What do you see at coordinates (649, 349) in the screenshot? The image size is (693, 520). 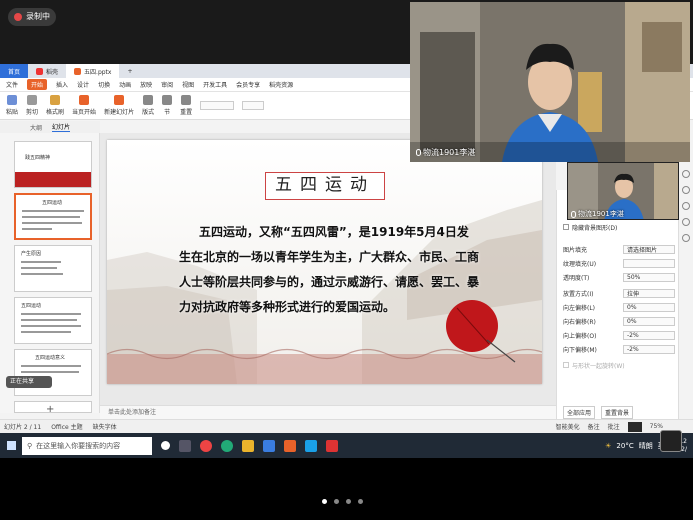 I see `offset-bottom-input: -2%` at bounding box center [649, 349].